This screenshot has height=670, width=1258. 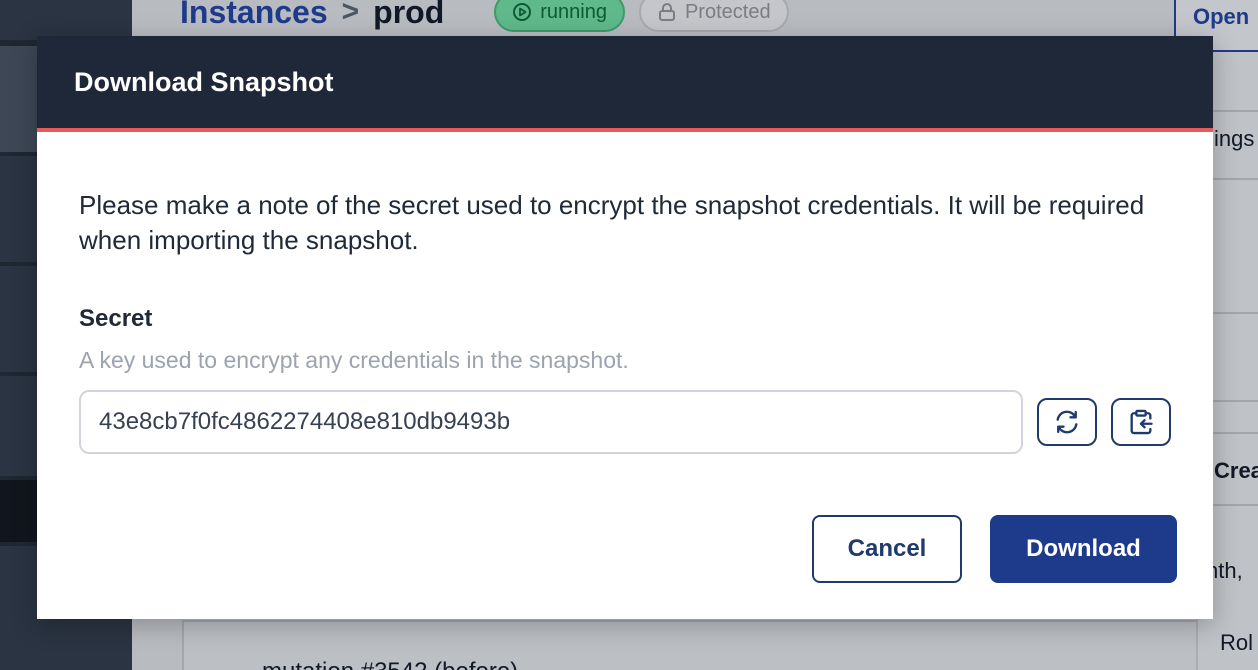 I want to click on bottom-fragment: mutation #3542 (before), so click(x=390, y=664).